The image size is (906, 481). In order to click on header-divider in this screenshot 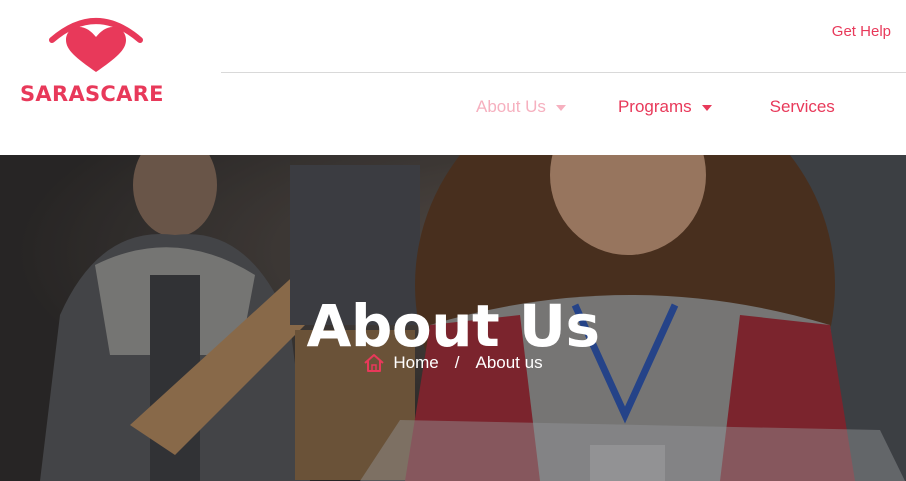, I will do `click(563, 72)`.